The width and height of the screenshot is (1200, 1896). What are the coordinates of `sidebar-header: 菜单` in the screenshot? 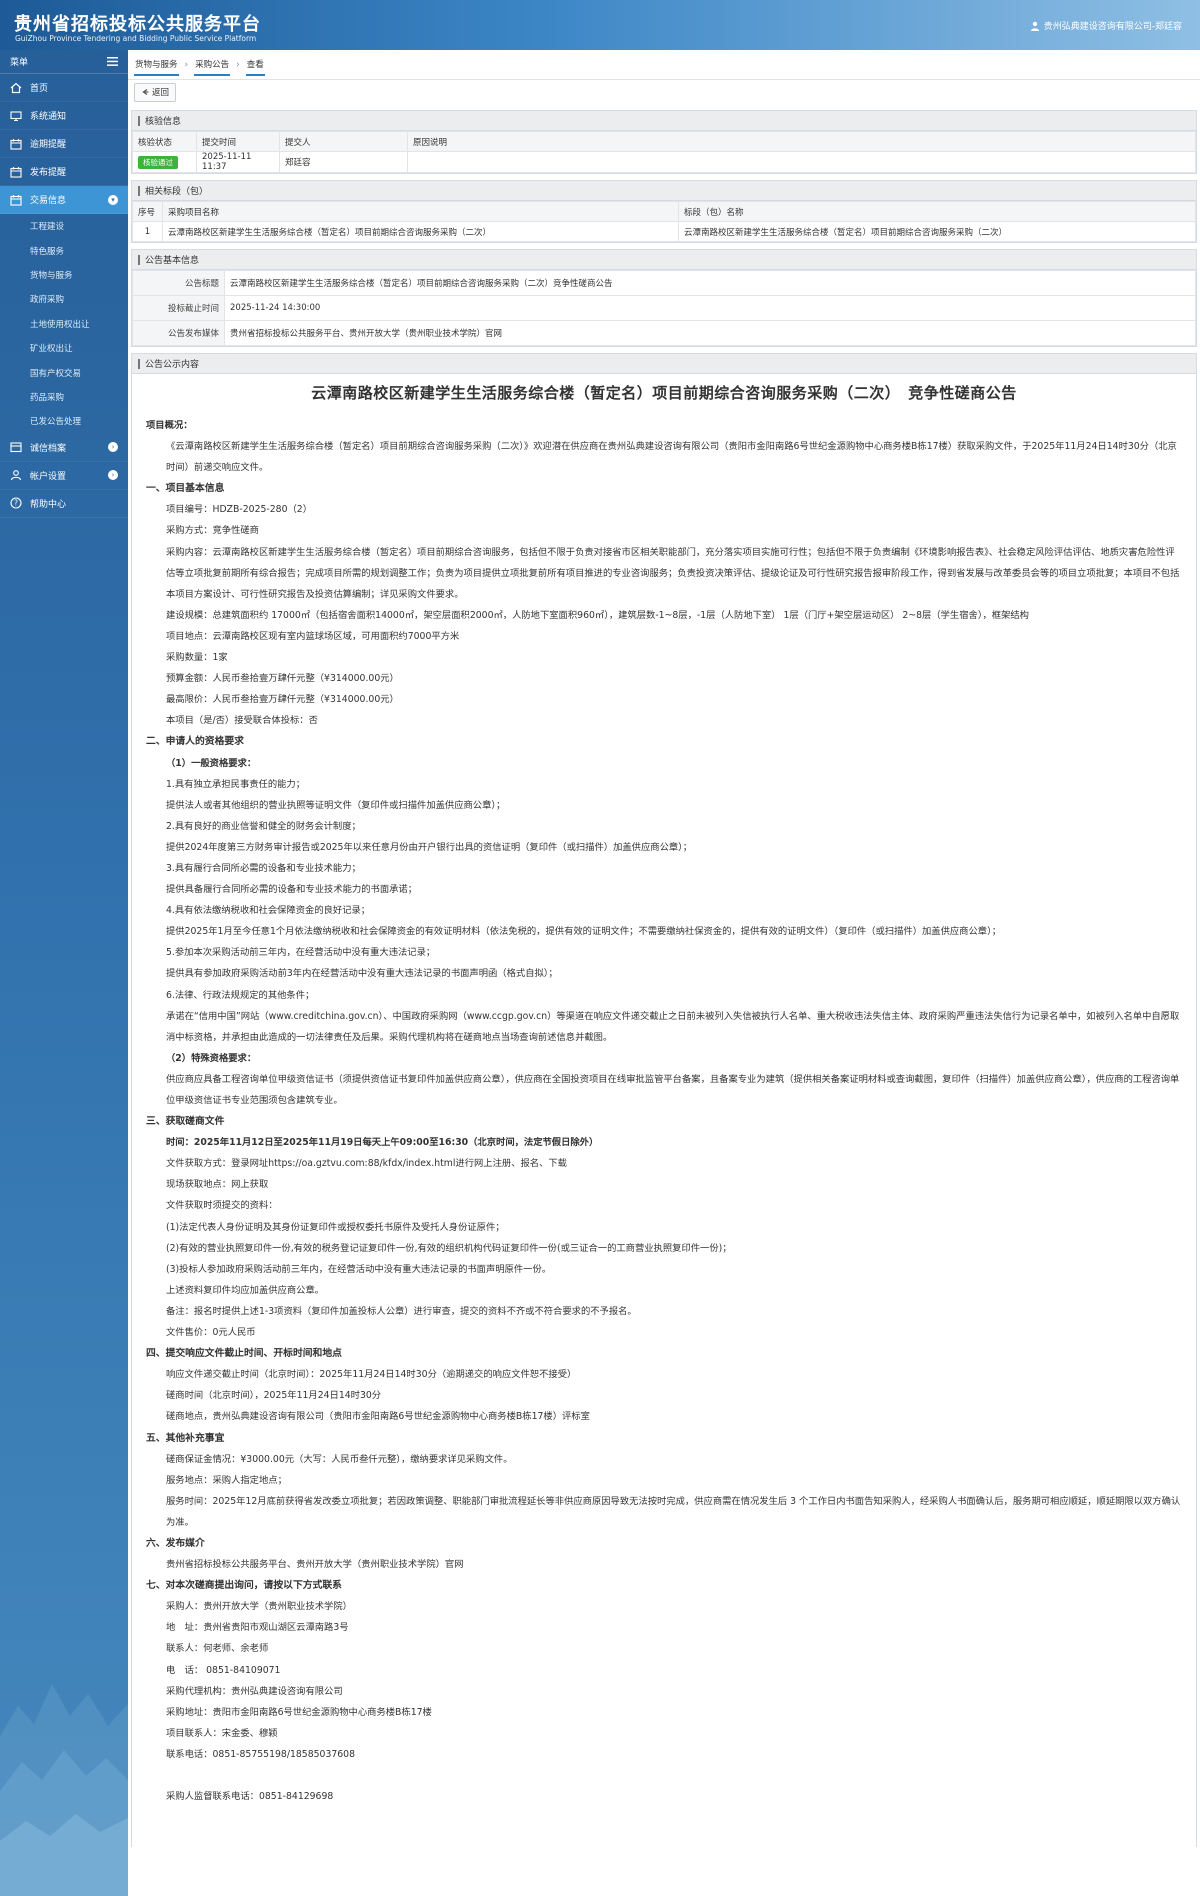 It's located at (64, 62).